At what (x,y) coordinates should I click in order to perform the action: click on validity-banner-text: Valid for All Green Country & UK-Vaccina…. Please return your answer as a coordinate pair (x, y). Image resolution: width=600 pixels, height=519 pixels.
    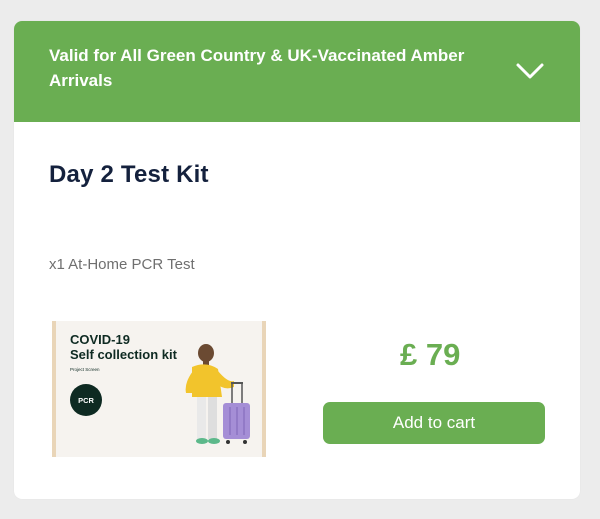
    Looking at the image, I should click on (257, 68).